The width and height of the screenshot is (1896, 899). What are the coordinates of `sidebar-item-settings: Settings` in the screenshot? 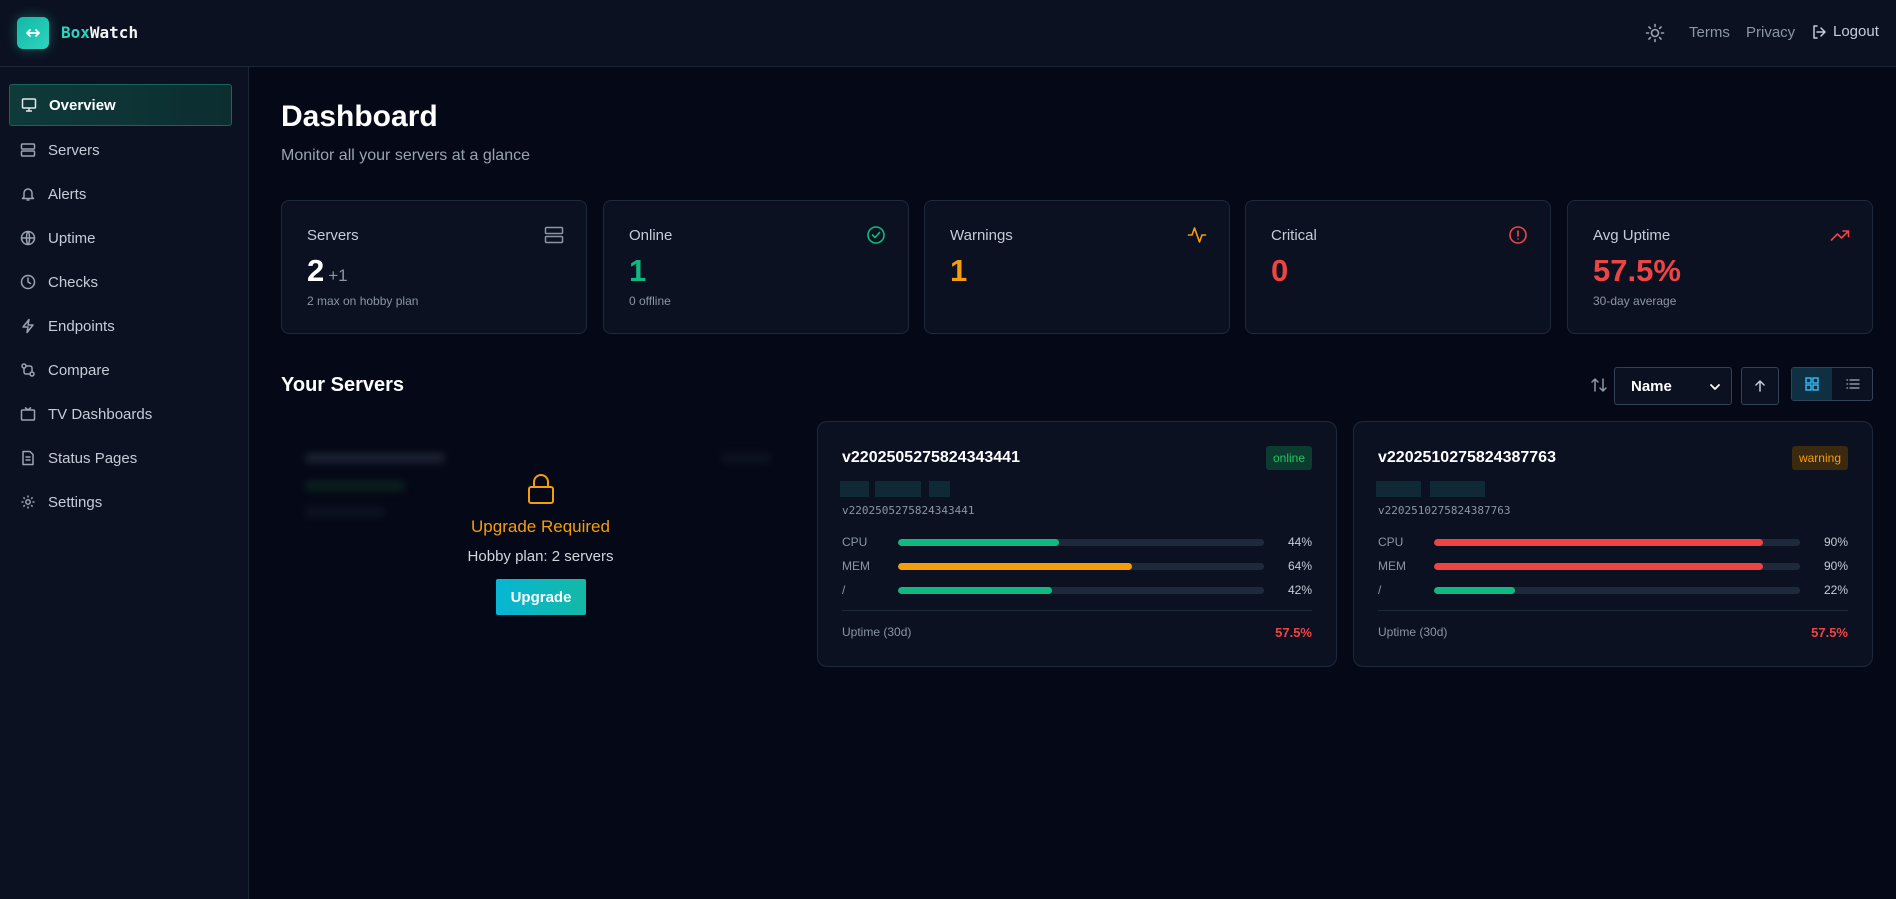 It's located at (120, 502).